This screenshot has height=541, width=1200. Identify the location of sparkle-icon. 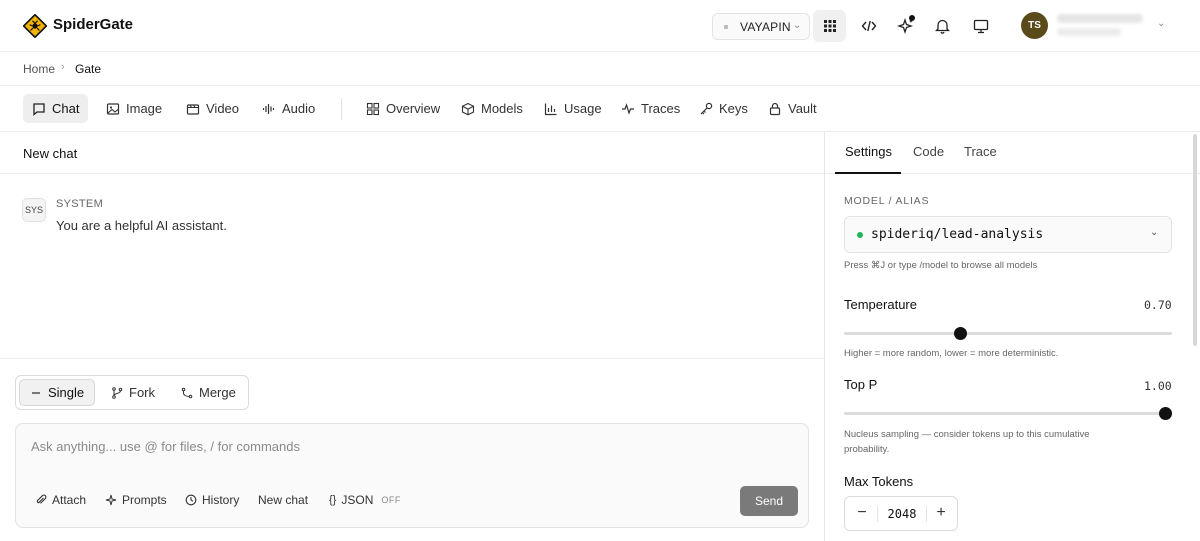
(111, 500).